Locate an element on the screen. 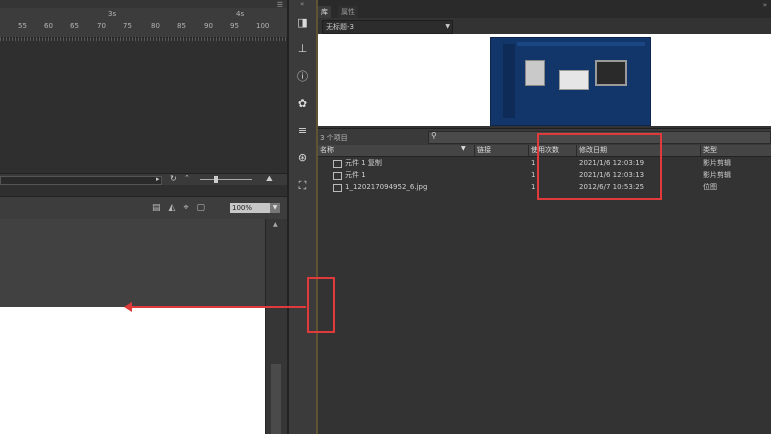  column-name: 名称 is located at coordinates (394, 150).